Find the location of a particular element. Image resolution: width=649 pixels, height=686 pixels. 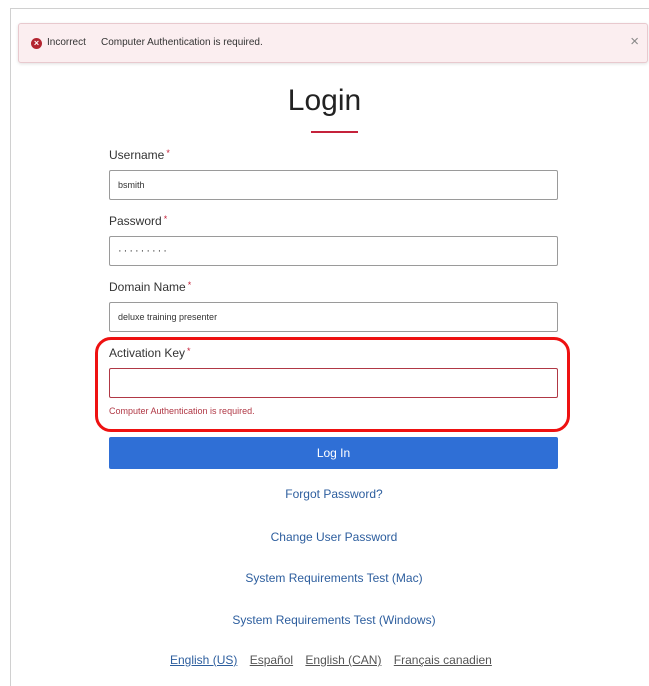

lang-francais-canadien: Français canadien is located at coordinates (443, 660).